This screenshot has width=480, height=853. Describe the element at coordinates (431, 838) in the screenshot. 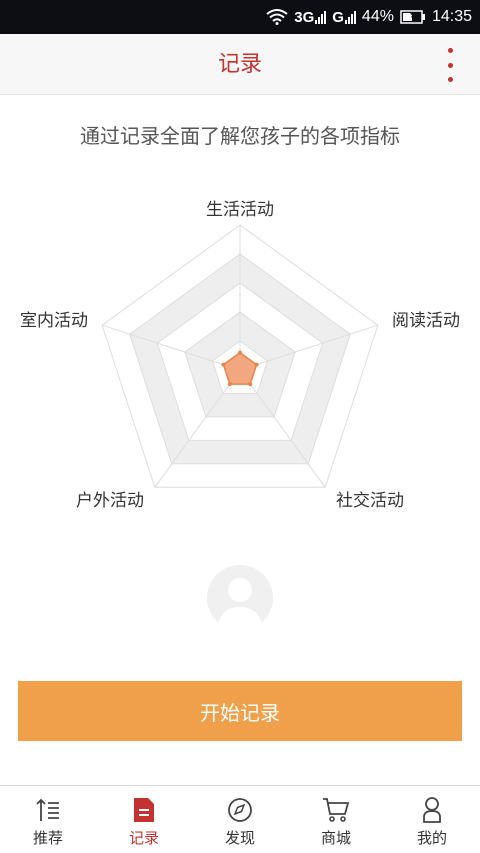

I see `tab-label: 我的` at that location.